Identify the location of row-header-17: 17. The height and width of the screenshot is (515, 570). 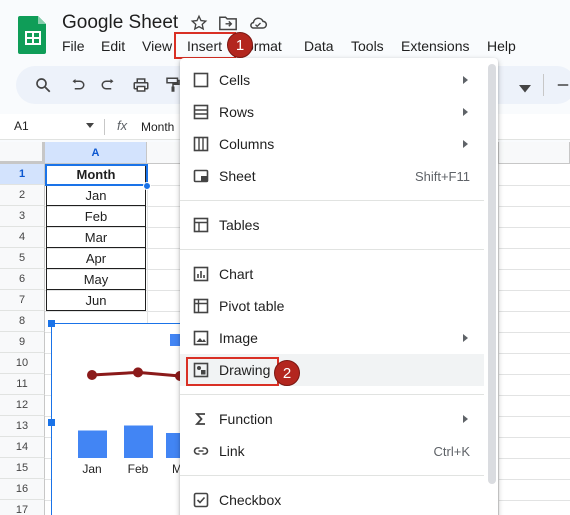
(22, 507).